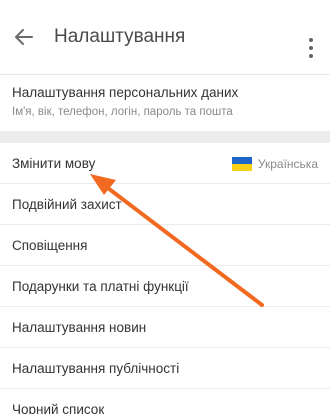 Image resolution: width=330 pixels, height=414 pixels. I want to click on arrow-left-icon, so click(24, 37).